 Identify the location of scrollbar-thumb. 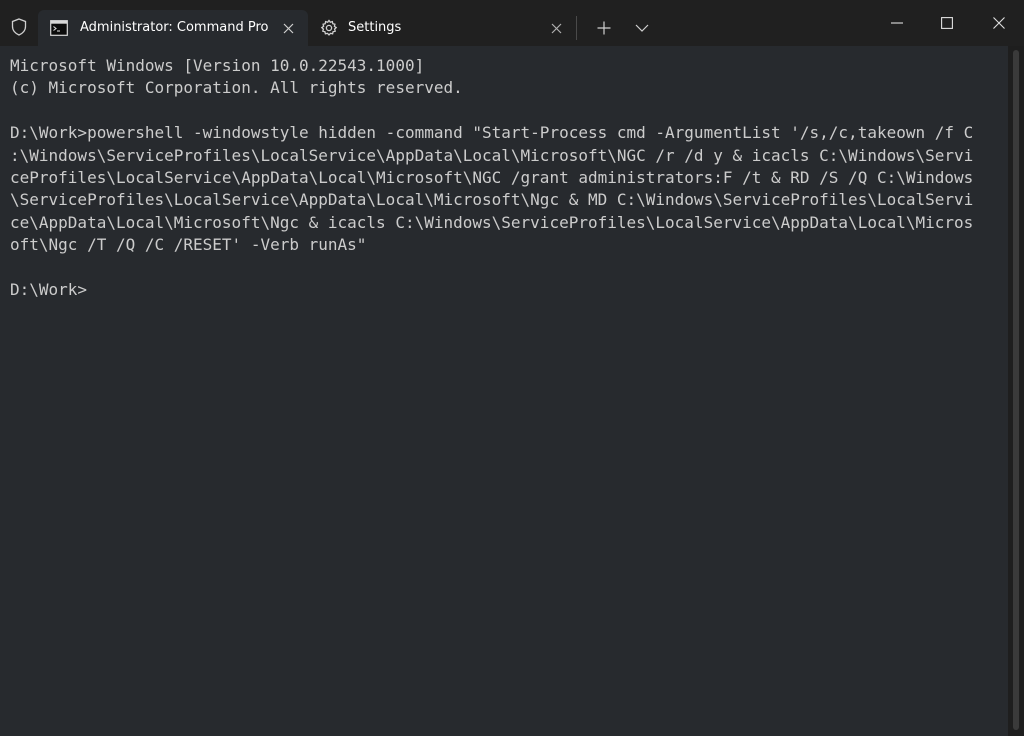
(1016, 390).